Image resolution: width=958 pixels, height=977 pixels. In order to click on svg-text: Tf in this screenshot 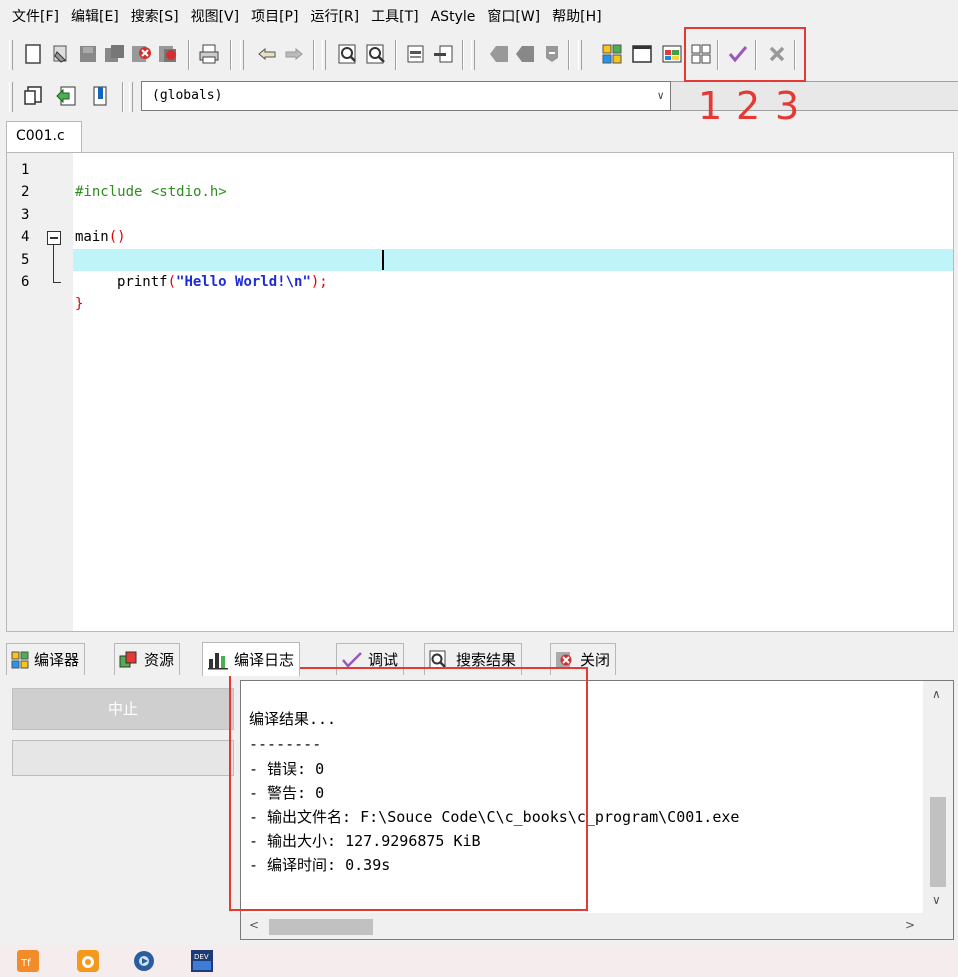, I will do `click(25, 963)`.